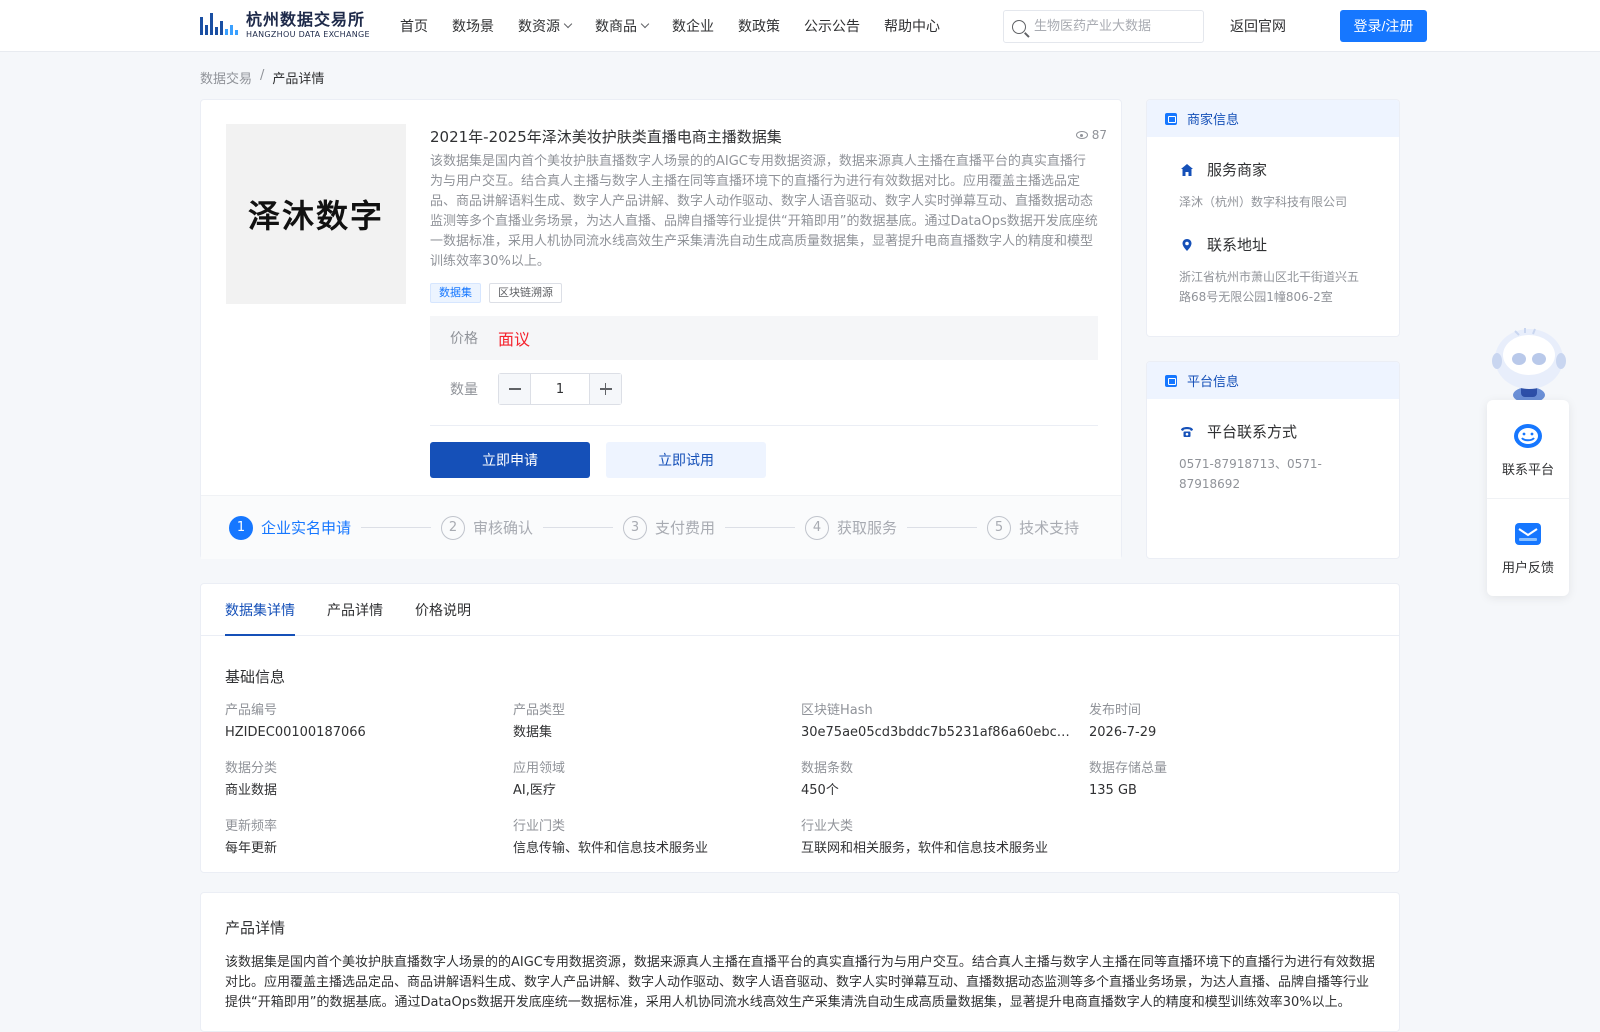  I want to click on step-3: 3 支付费用, so click(669, 527).